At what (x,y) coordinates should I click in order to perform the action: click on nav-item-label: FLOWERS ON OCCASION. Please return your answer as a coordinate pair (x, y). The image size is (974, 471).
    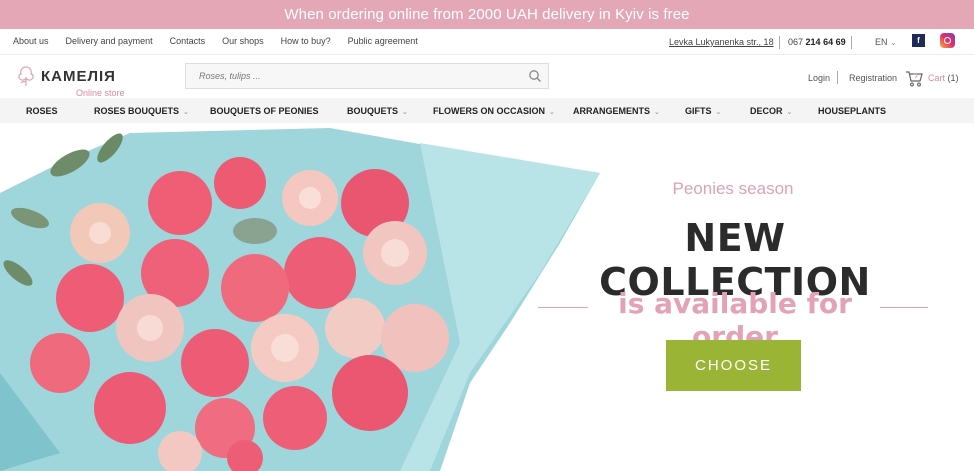
    Looking at the image, I should click on (489, 111).